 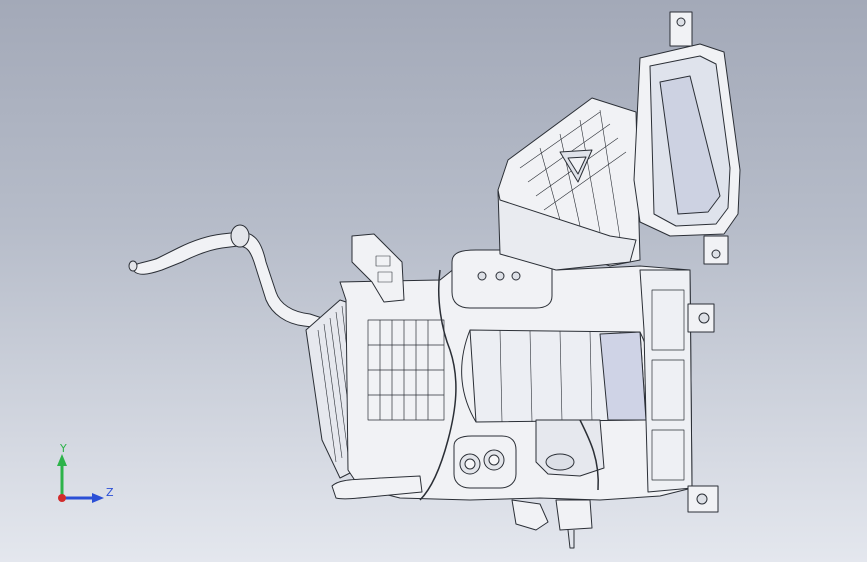 I want to click on drain-outlet, so click(x=530, y=515).